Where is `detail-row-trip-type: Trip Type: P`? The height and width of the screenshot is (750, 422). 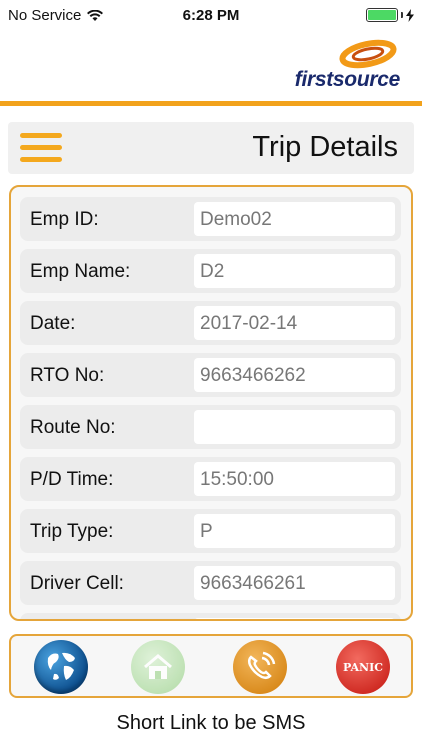 detail-row-trip-type: Trip Type: P is located at coordinates (210, 531).